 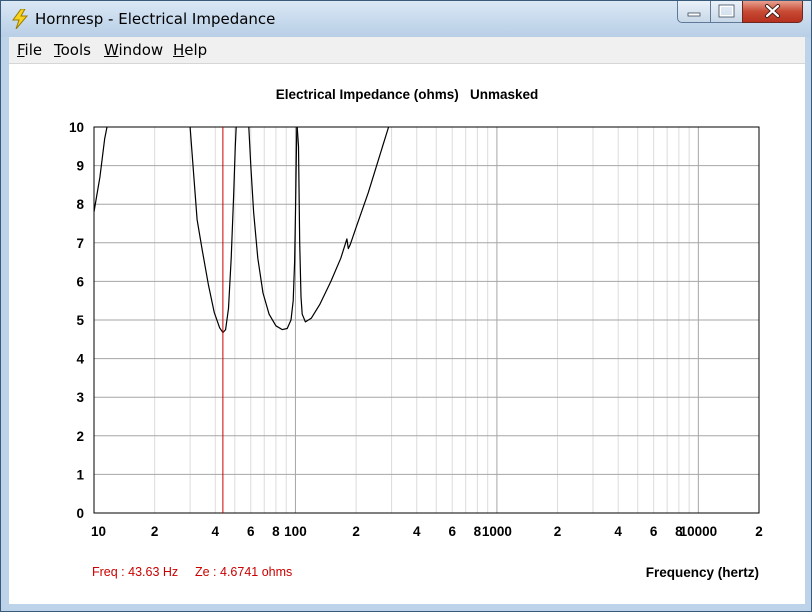 I want to click on close-icon, so click(x=772, y=11).